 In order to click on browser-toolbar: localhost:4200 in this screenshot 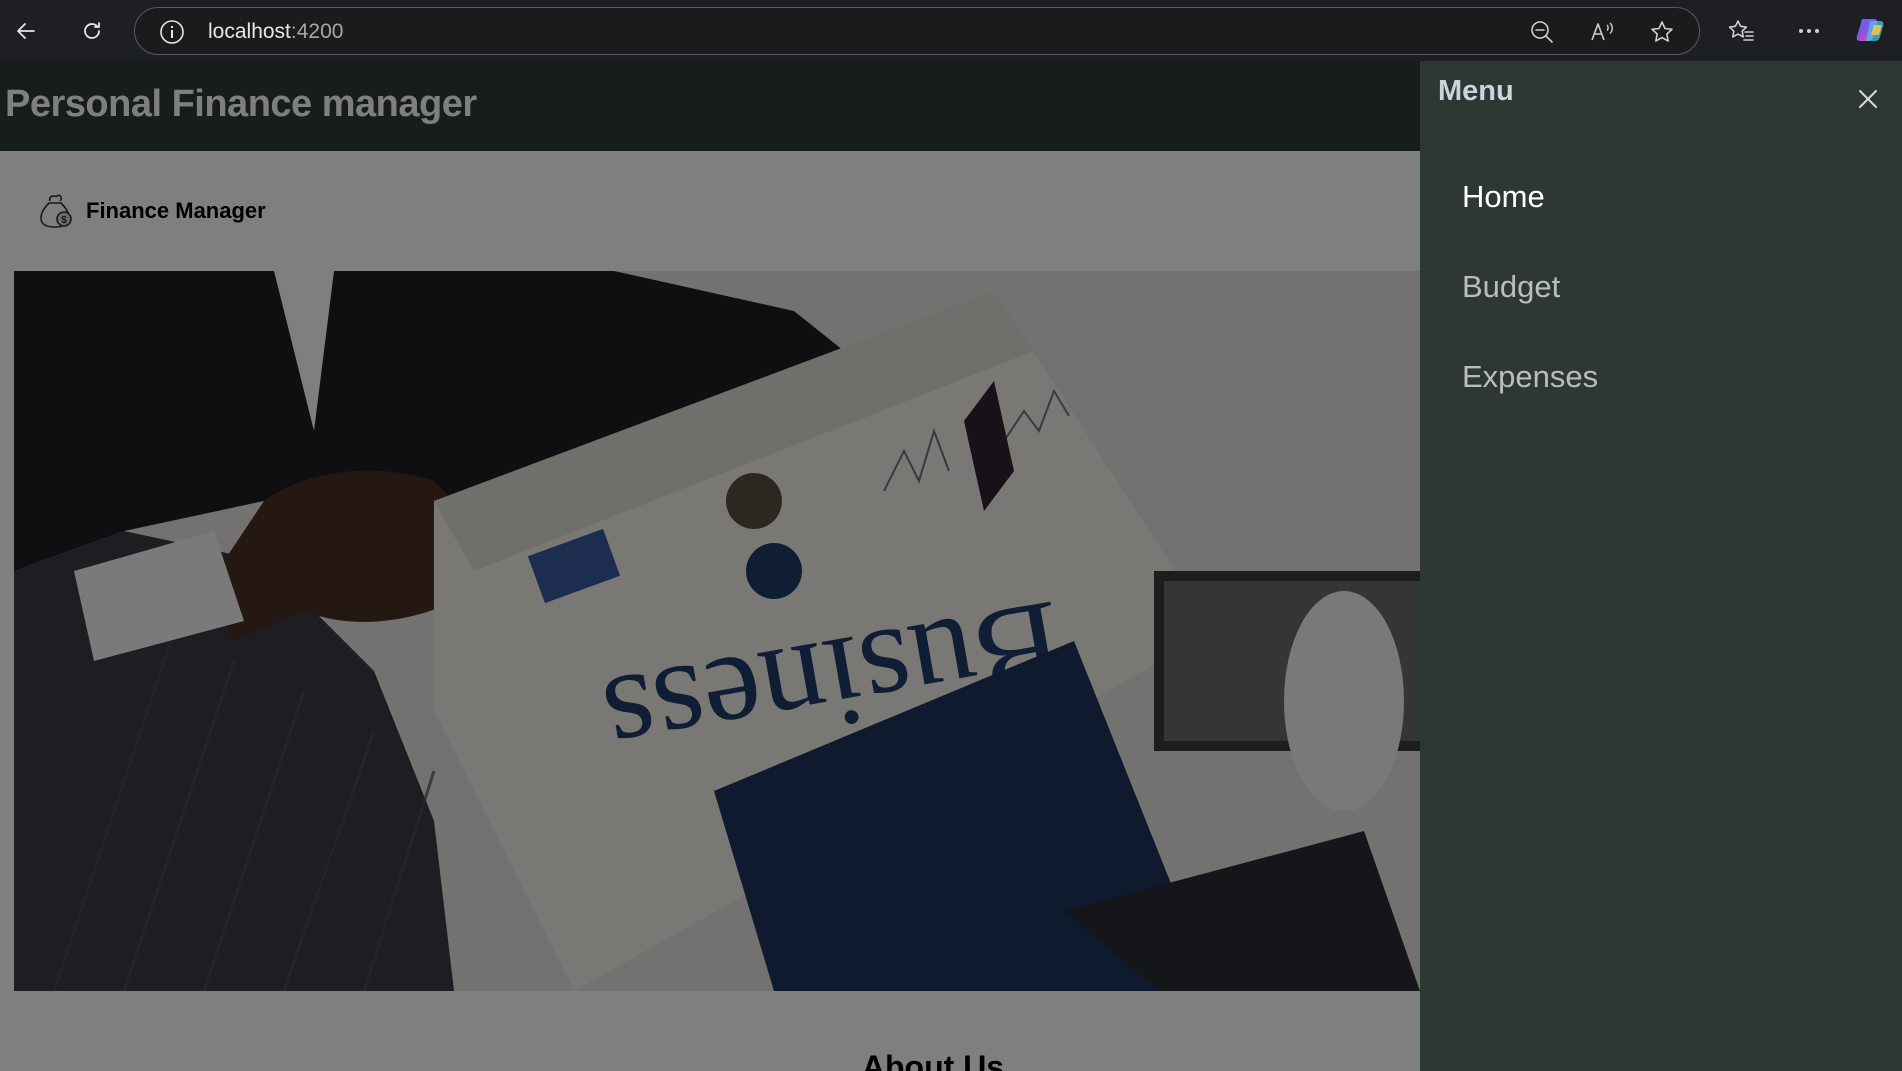, I will do `click(951, 30)`.